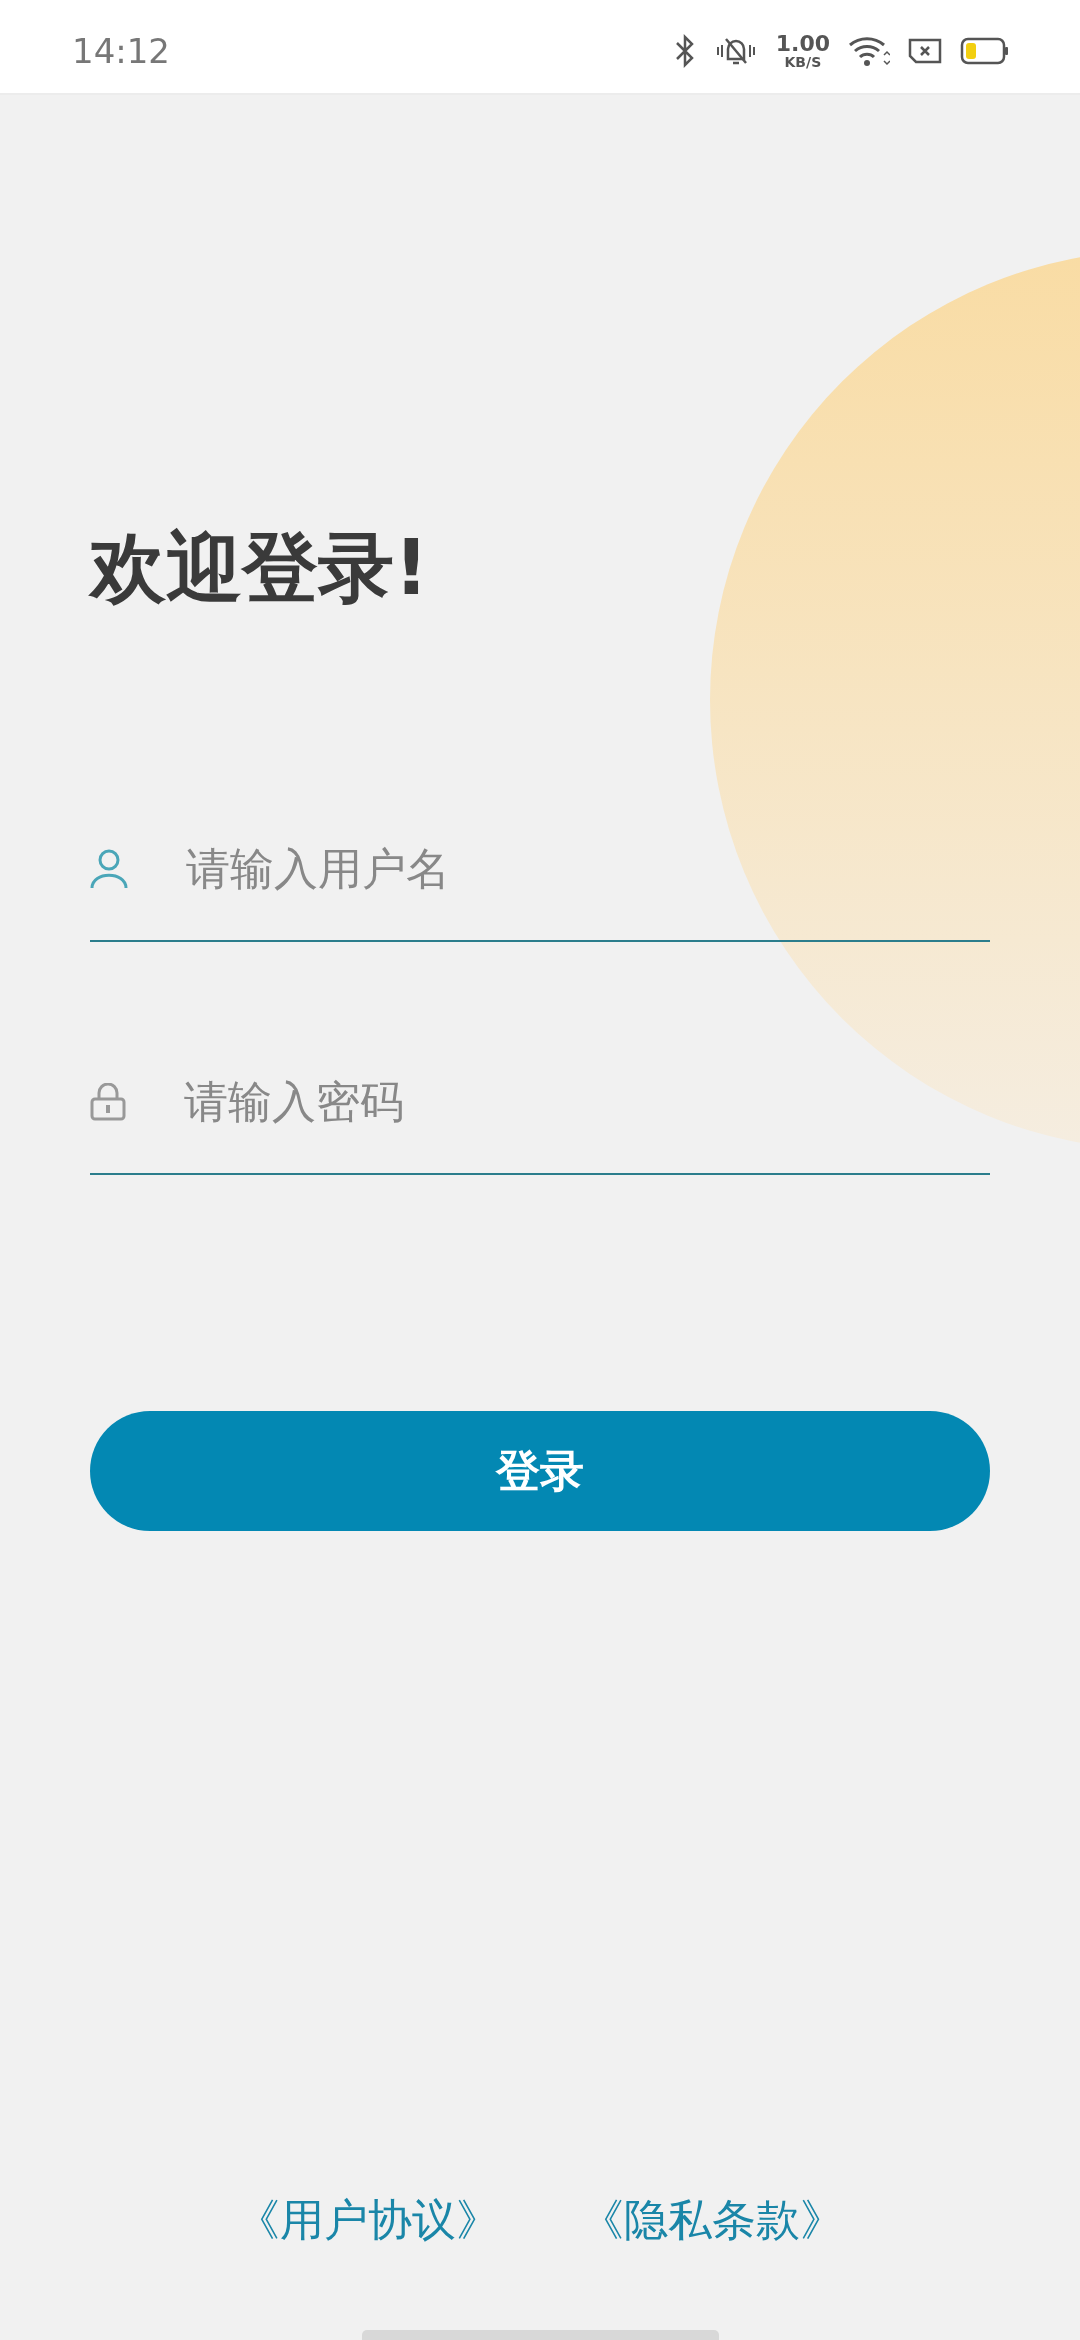 The height and width of the screenshot is (2340, 1080). Describe the element at coordinates (869, 50) in the screenshot. I see `wifi-icon` at that location.